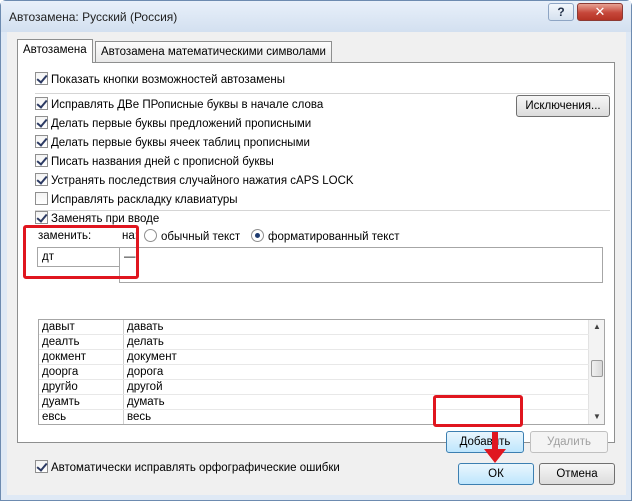  I want to click on keyboard-layout-checkbox, so click(41, 198).